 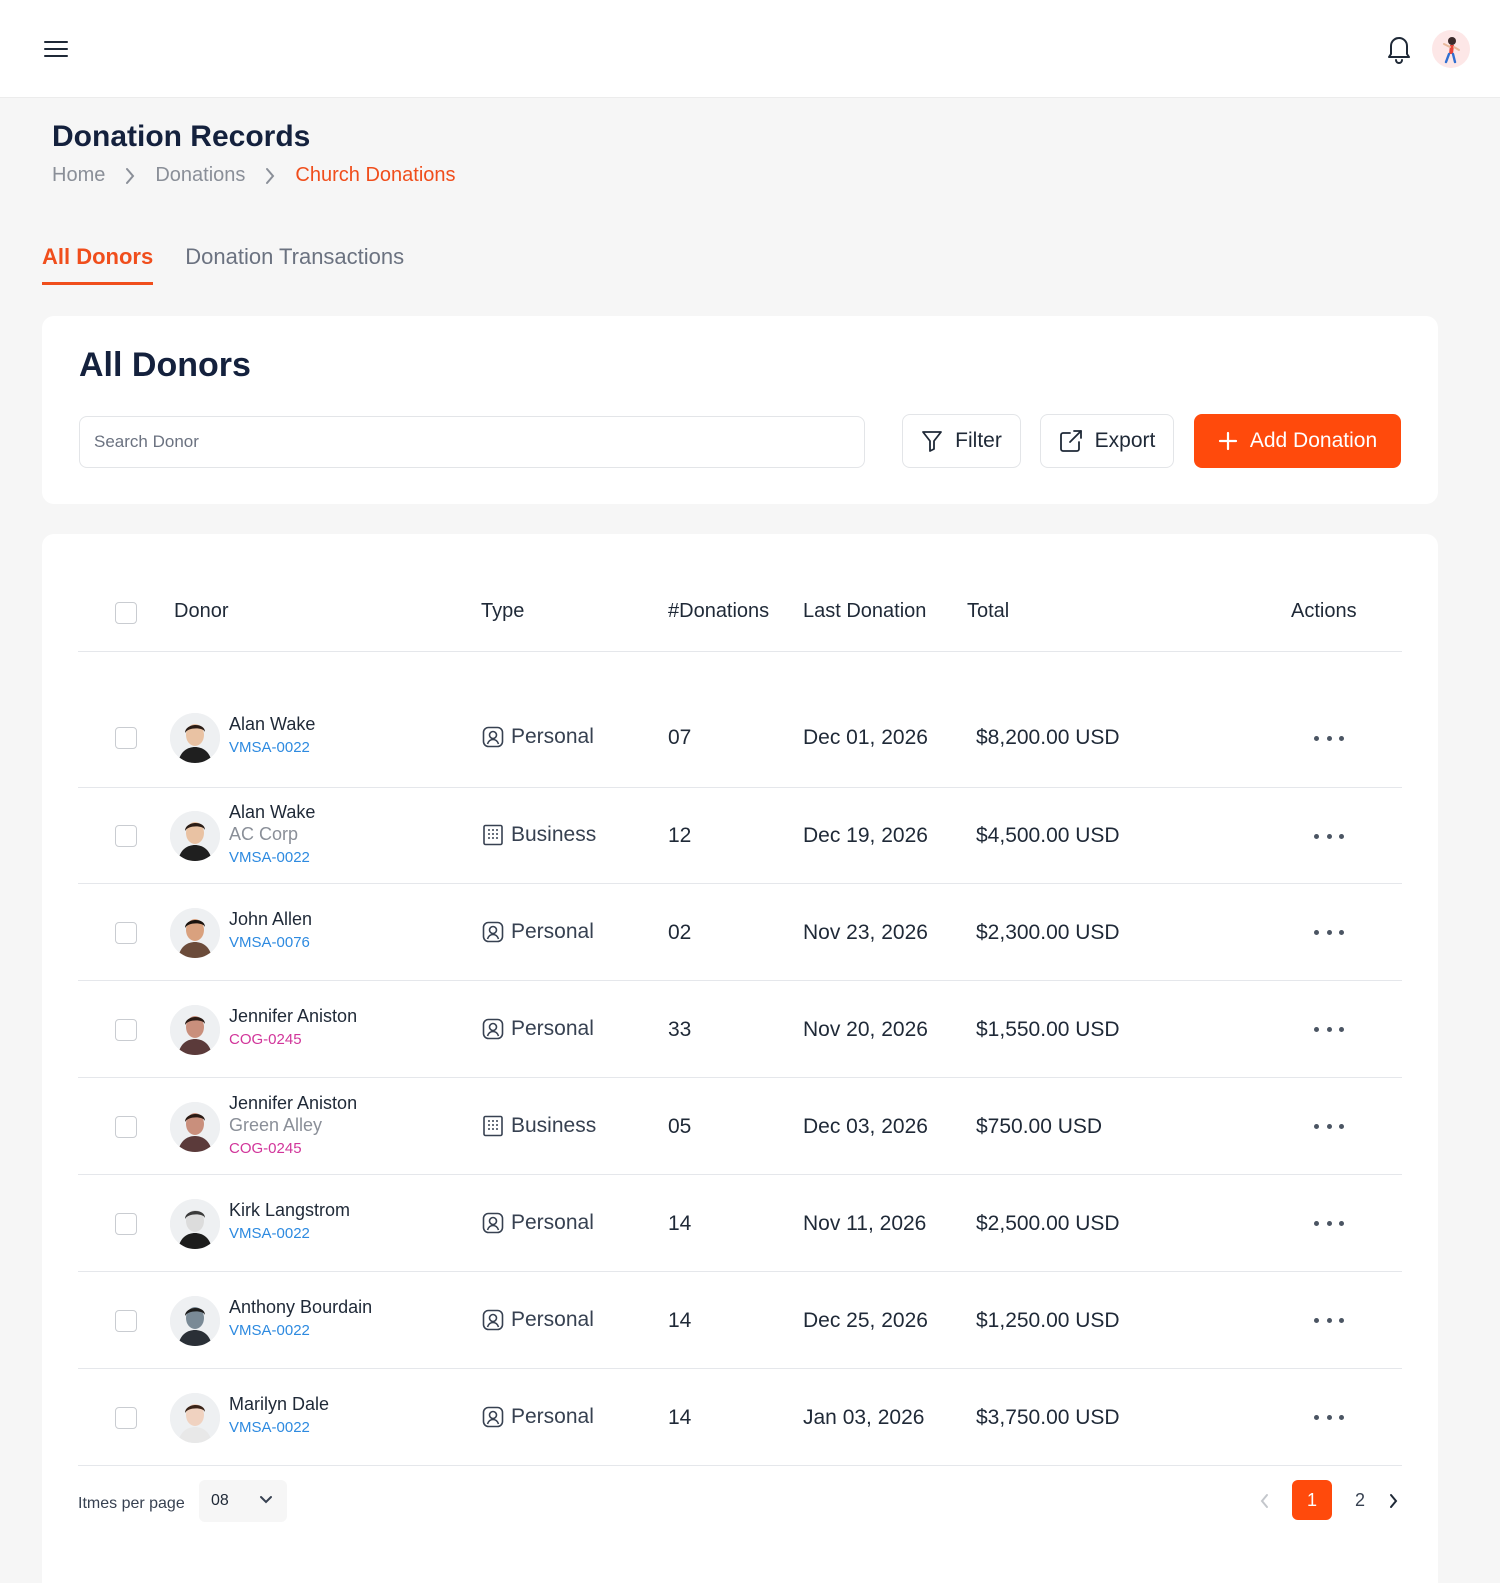 What do you see at coordinates (1393, 1501) in the screenshot?
I see `chevron-right-icon` at bounding box center [1393, 1501].